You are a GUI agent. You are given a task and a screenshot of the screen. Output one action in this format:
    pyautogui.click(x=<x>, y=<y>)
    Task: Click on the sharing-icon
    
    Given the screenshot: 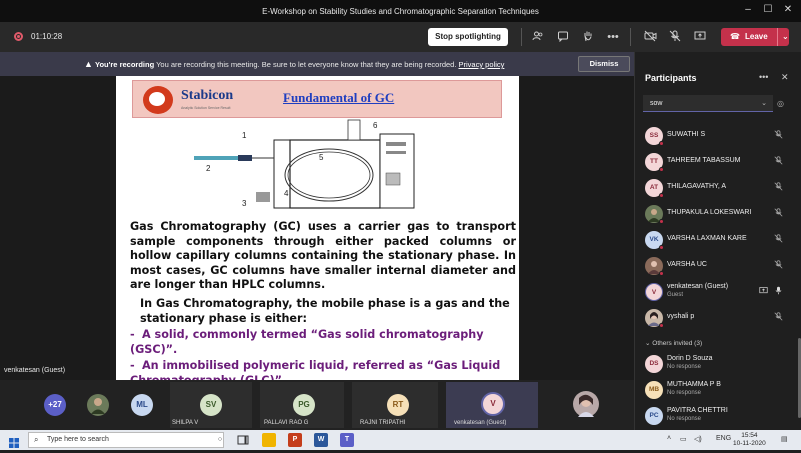 What is the action you would take?
    pyautogui.click(x=763, y=291)
    